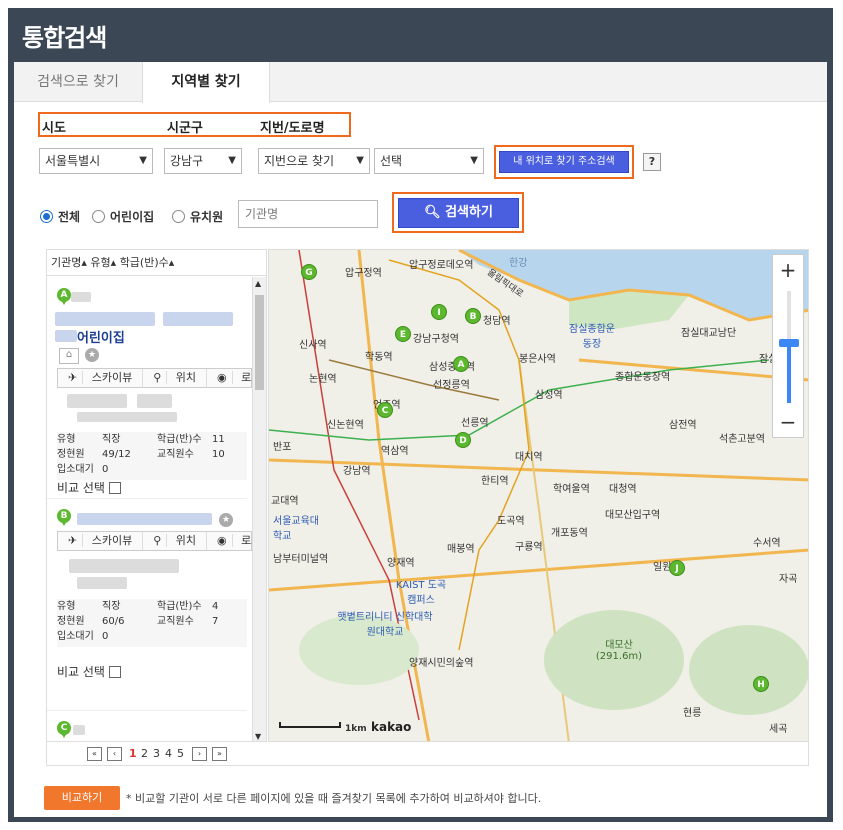 This screenshot has width=843, height=830. Describe the element at coordinates (152, 456) in the screenshot. I see `facility-stats: 유형 직장 학급(반)수 11 정현원 49/12 교직원수 10 입소대기 0` at that location.